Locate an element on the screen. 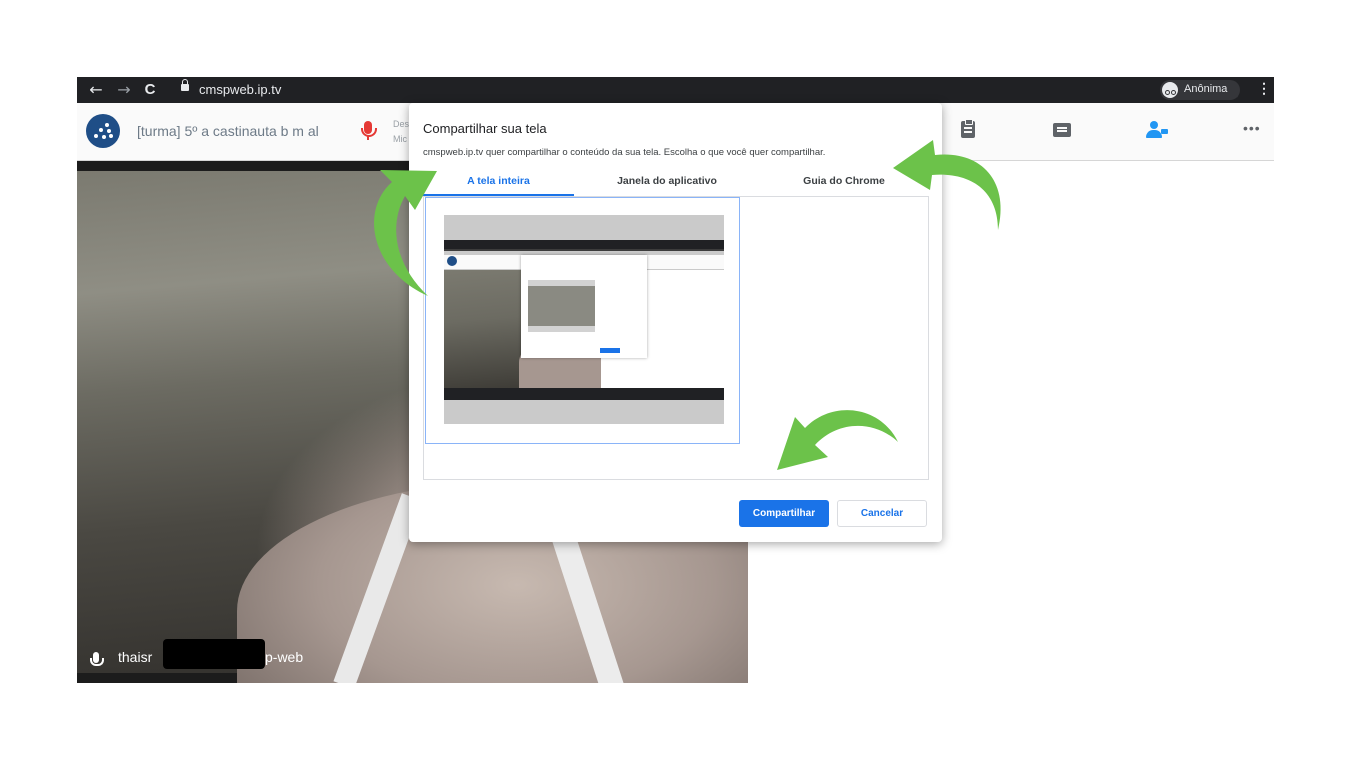  room-title: [turma] 5º a castinauta b m al is located at coordinates (228, 131).